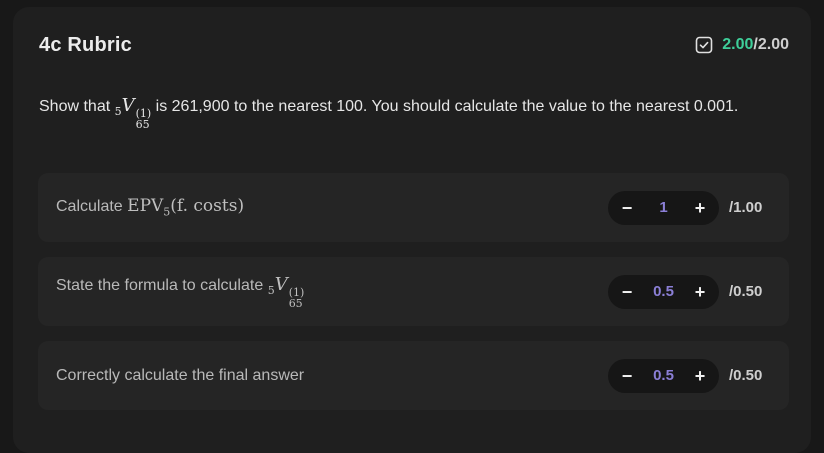  I want to click on score-total: /2.00, so click(771, 44).